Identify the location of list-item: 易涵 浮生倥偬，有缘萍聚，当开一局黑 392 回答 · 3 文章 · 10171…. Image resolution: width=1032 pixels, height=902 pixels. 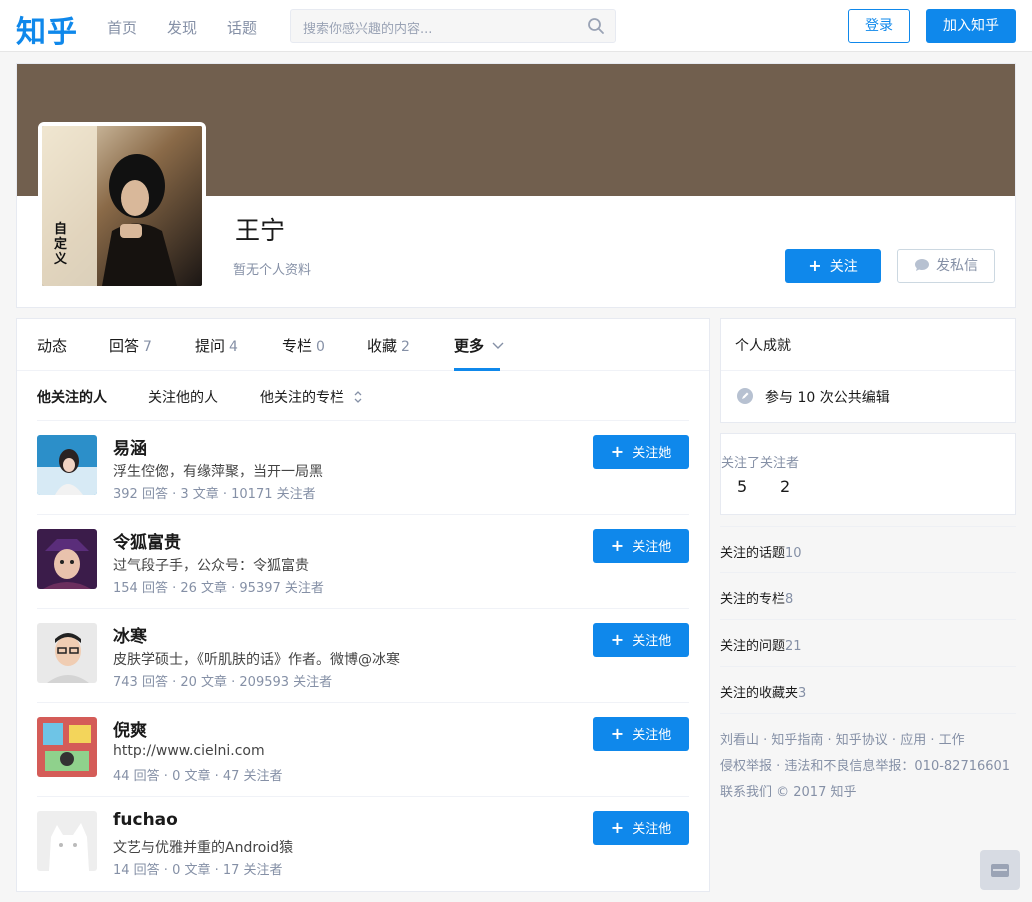
(363, 468).